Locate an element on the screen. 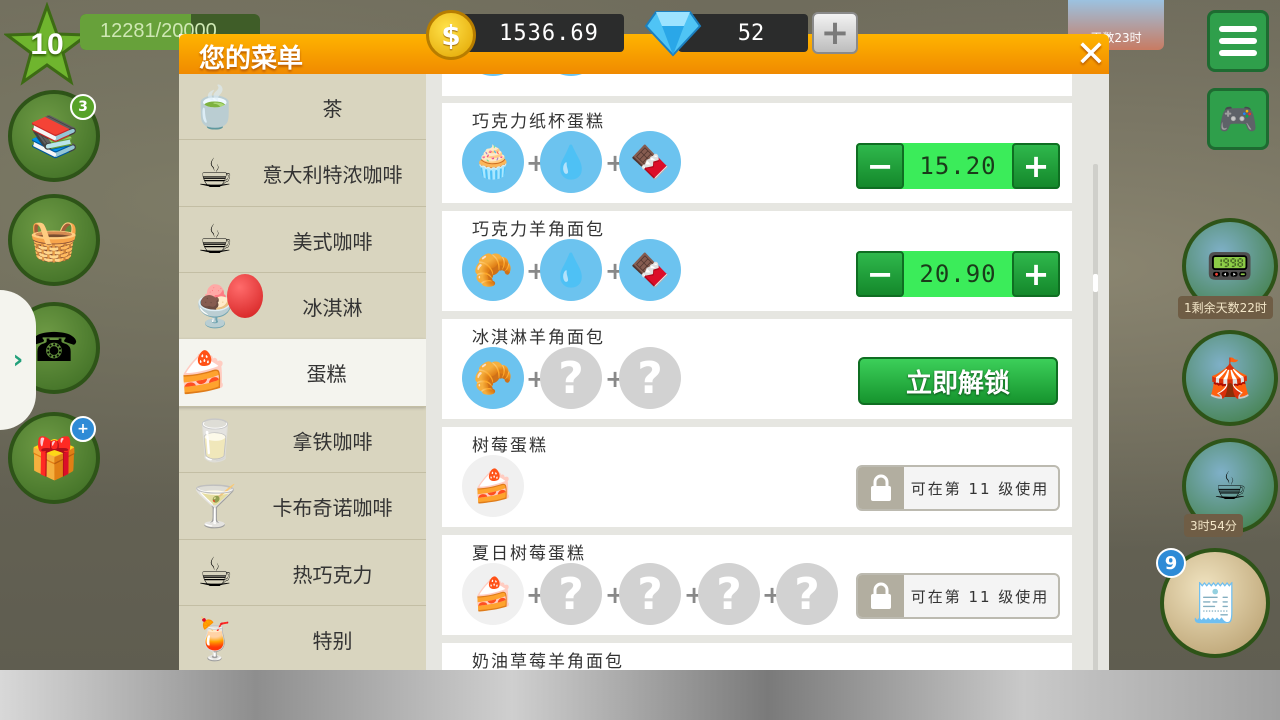  category-item: ☕ 热巧克力 is located at coordinates (302, 573).